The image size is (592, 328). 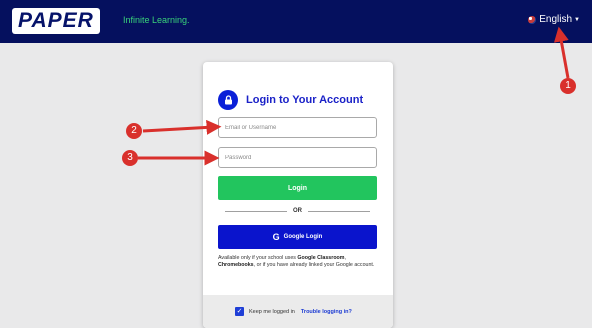 I want to click on google-login-button: G Google Login, so click(x=297, y=237).